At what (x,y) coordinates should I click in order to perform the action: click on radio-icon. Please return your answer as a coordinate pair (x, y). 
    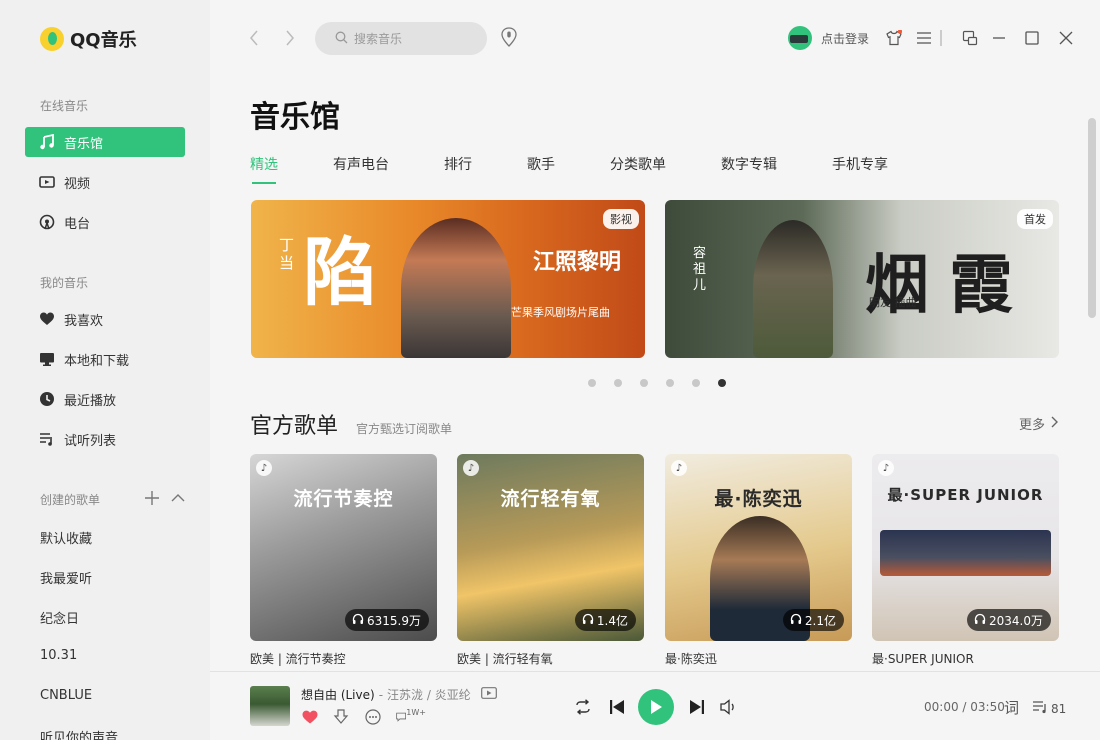
    Looking at the image, I should click on (47, 222).